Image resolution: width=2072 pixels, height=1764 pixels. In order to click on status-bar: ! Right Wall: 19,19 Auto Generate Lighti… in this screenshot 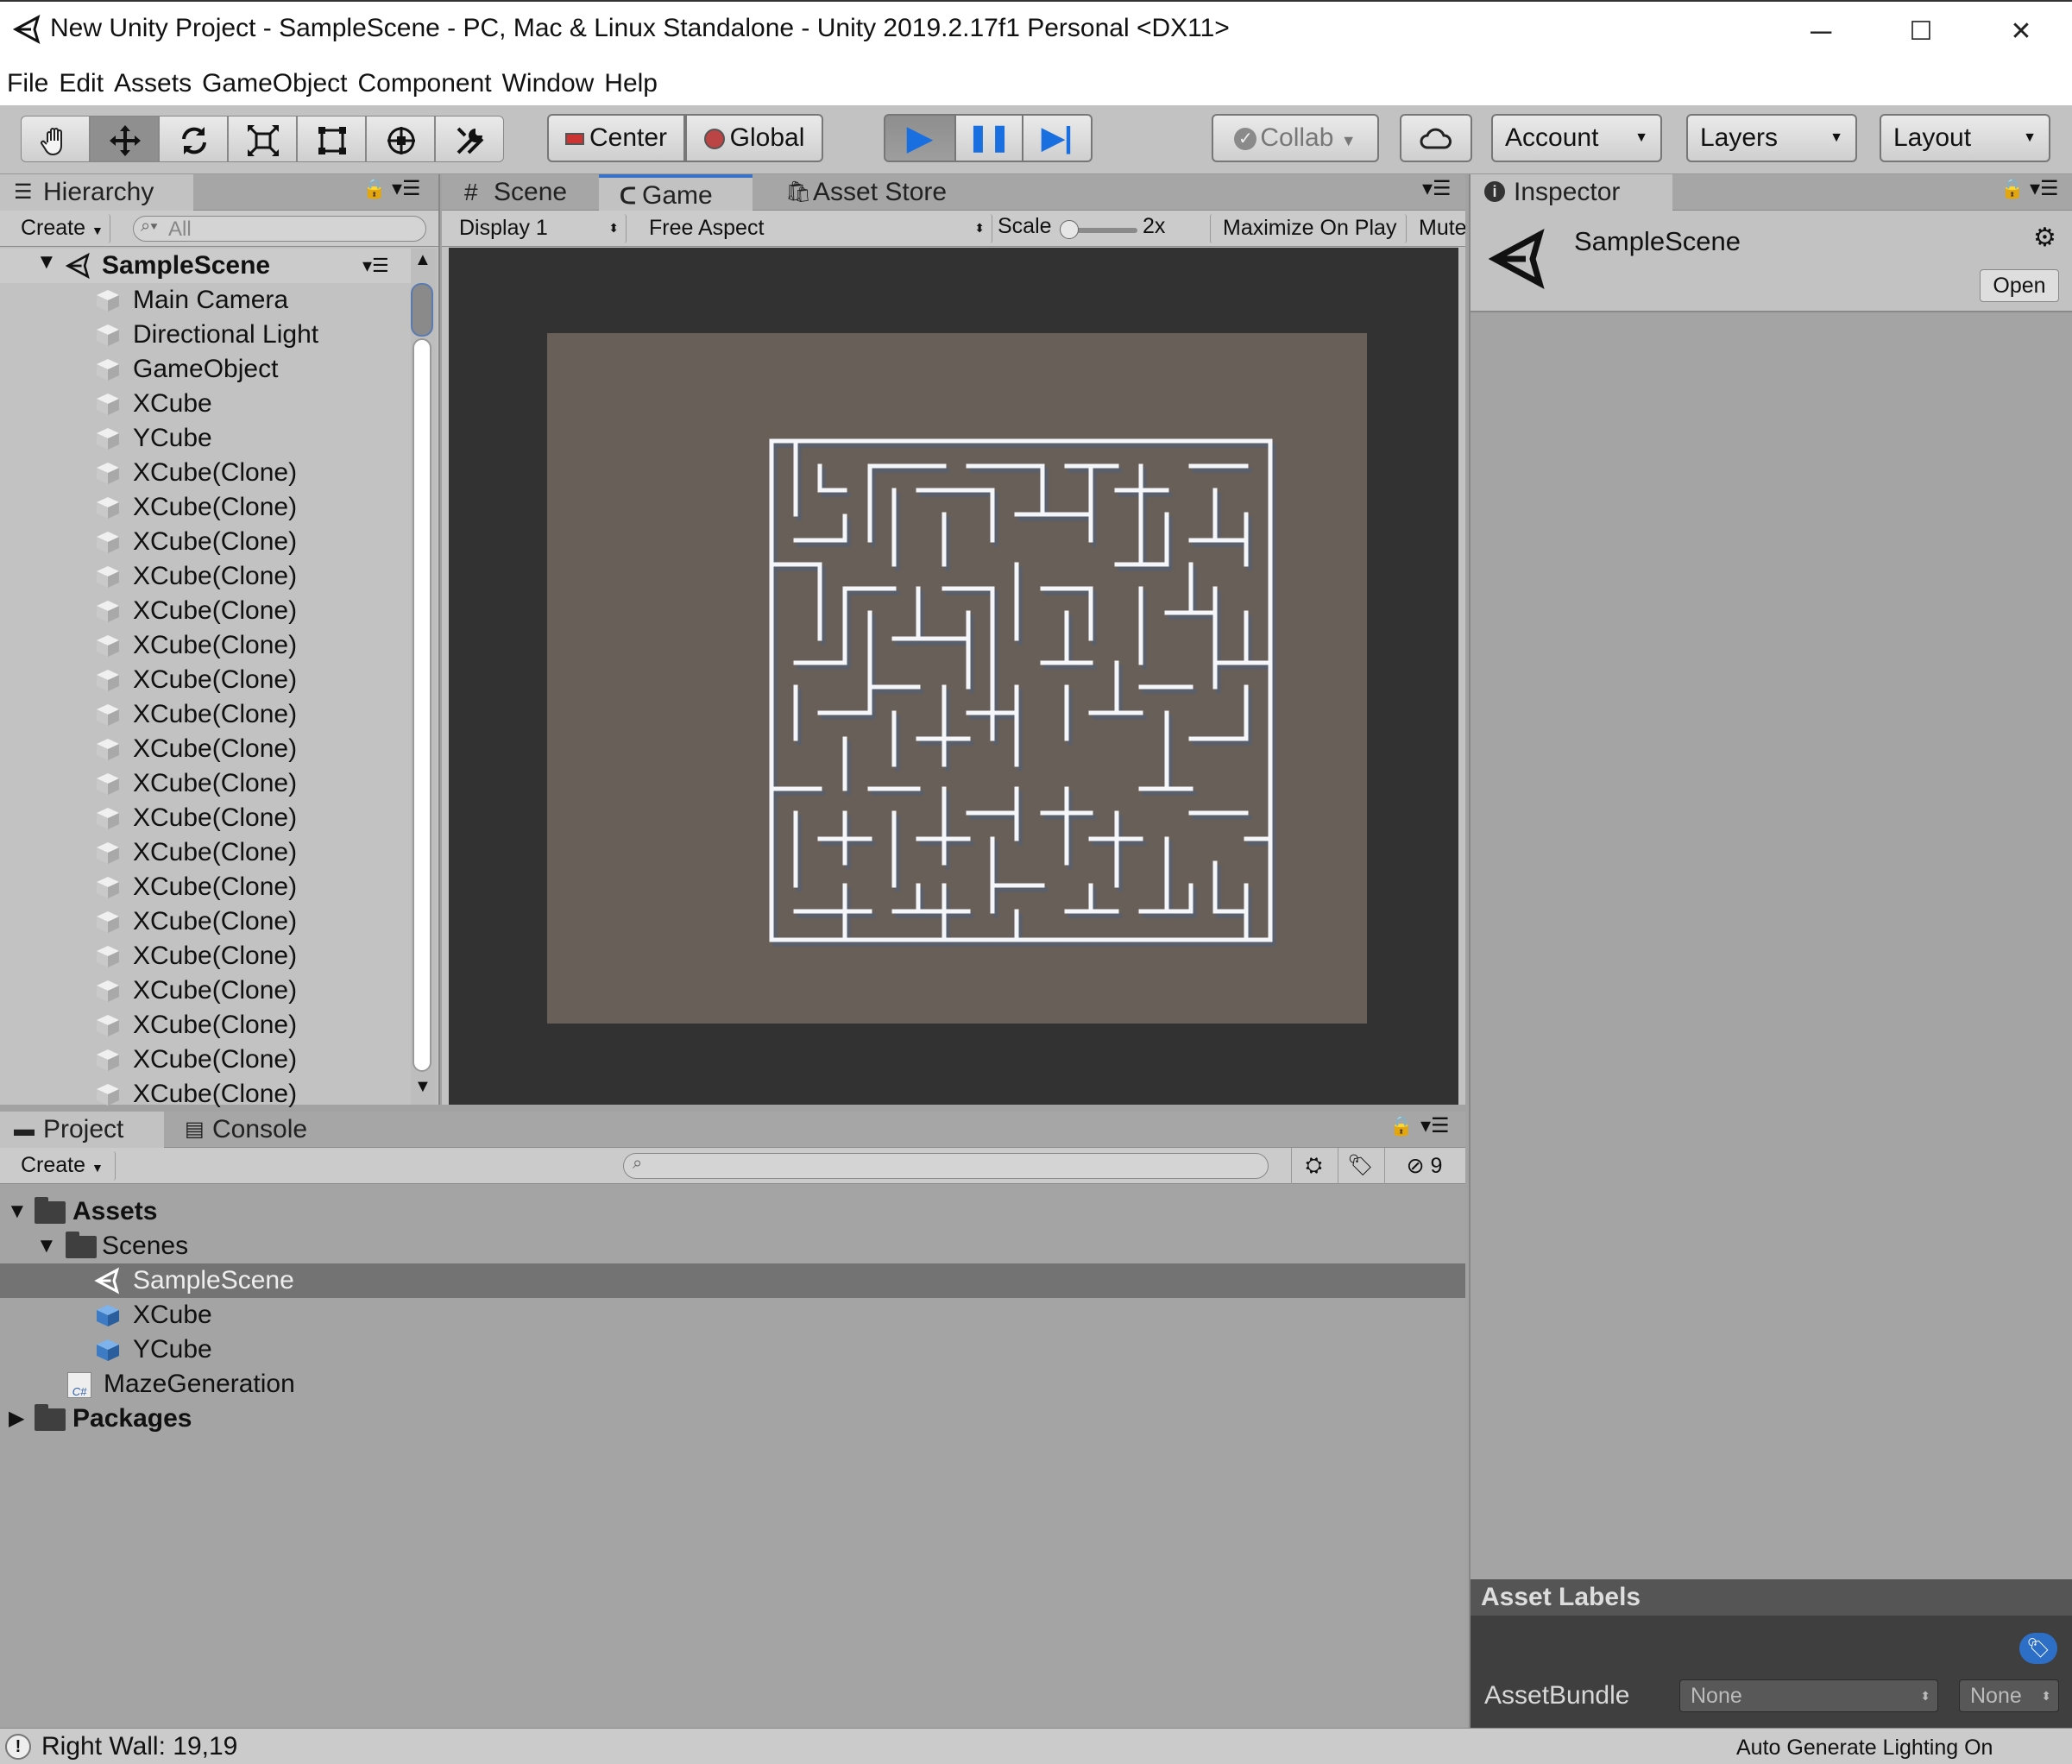, I will do `click(1036, 1746)`.